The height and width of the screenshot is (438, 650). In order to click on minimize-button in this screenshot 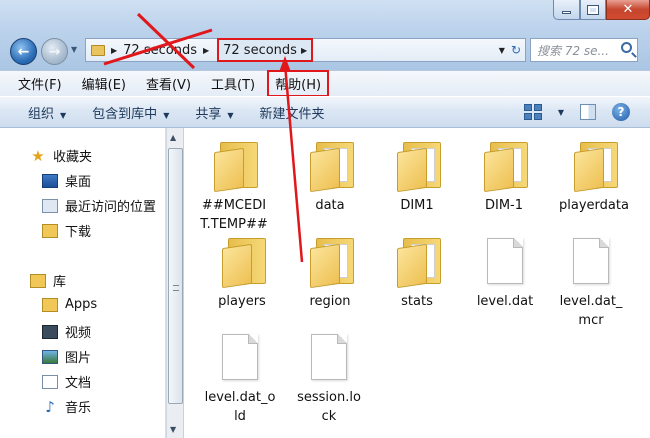, I will do `click(566, 10)`.